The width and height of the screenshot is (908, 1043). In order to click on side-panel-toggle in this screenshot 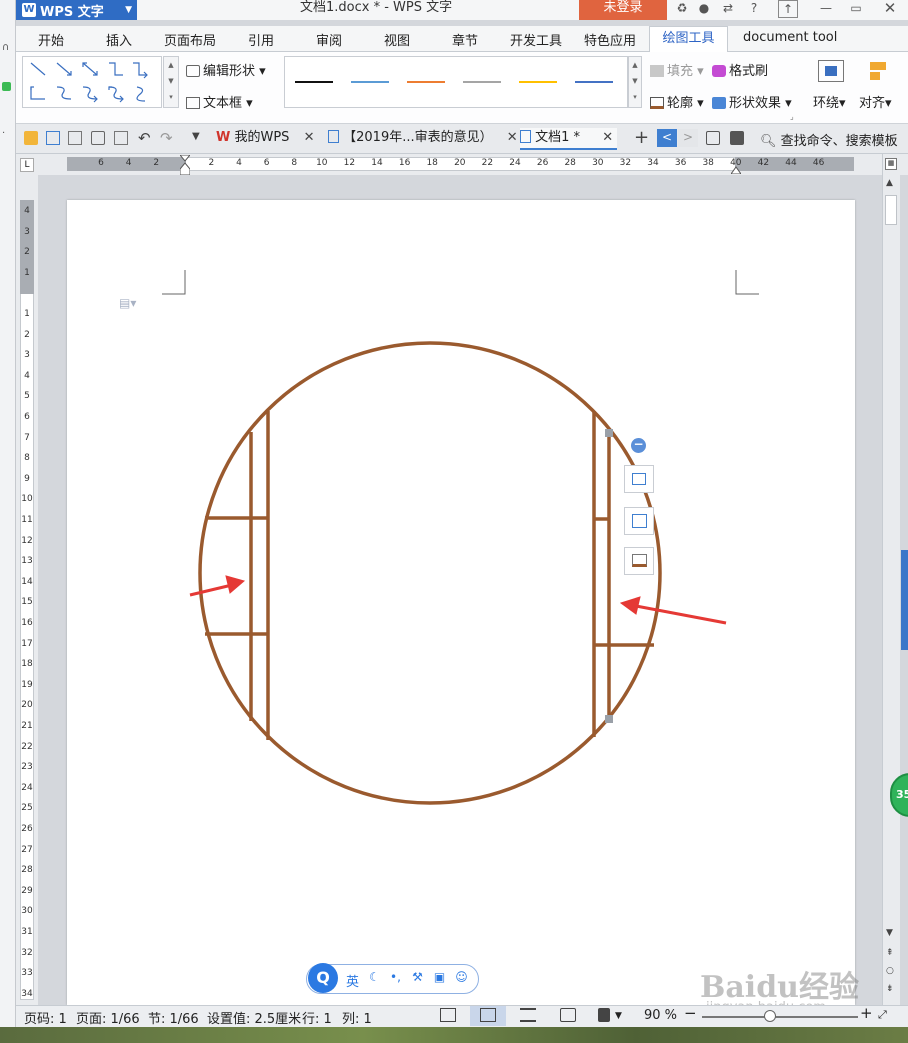, I will do `click(904, 600)`.